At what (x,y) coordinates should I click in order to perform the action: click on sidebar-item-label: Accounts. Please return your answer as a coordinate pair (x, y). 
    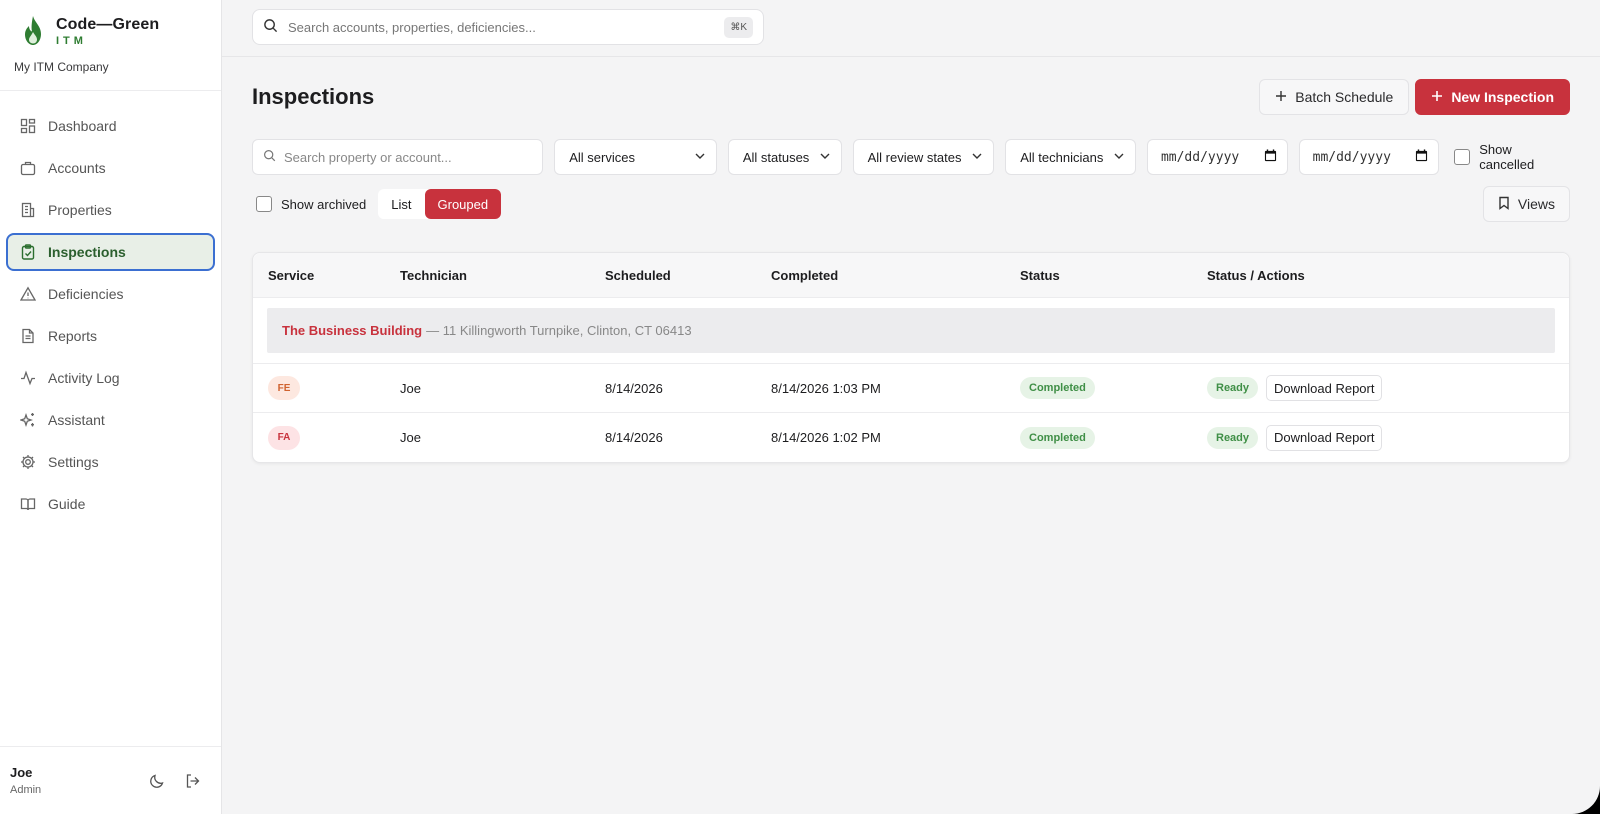
    Looking at the image, I should click on (77, 168).